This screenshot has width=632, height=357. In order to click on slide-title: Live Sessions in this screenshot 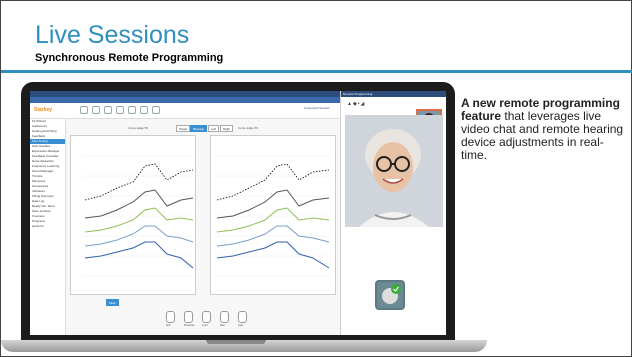, I will do `click(112, 35)`.